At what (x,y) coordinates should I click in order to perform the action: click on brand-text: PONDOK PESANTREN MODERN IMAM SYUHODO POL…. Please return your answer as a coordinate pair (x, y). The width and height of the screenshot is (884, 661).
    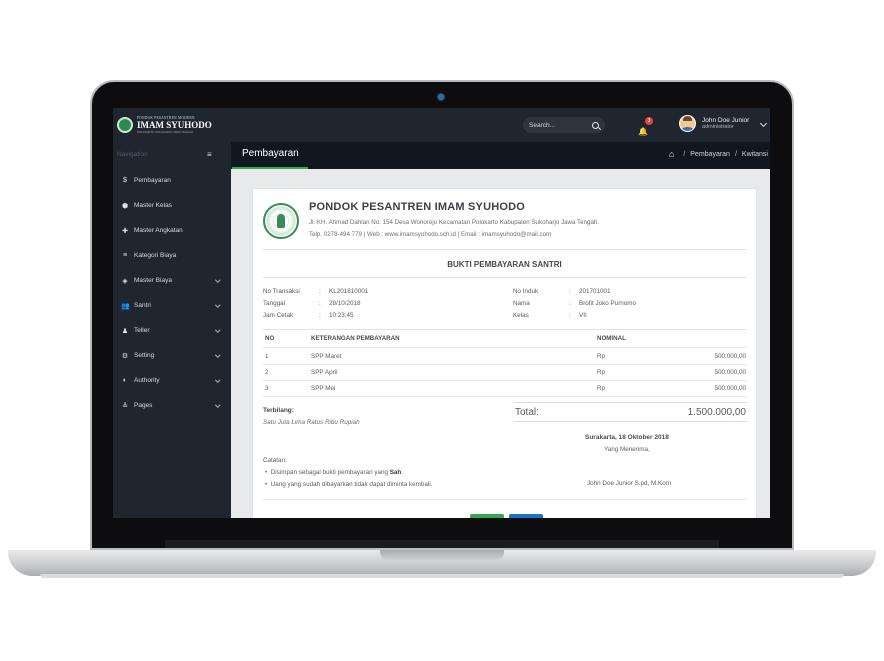
    Looking at the image, I should click on (174, 125).